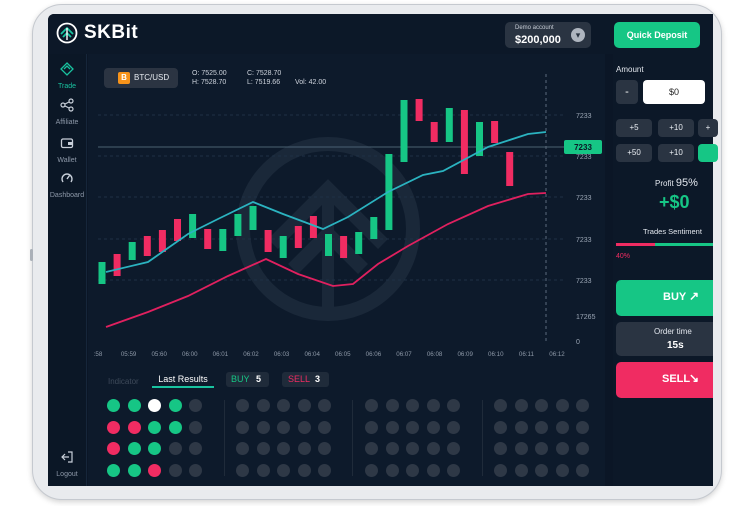 The height and width of the screenshot is (506, 754). What do you see at coordinates (67, 150) in the screenshot?
I see `sidebar-item-wallet: Wallet` at bounding box center [67, 150].